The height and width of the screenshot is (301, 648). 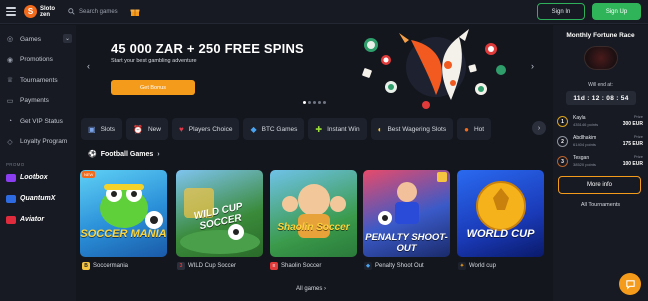 What do you see at coordinates (616, 11) in the screenshot?
I see `sign-up-button: Sign Up` at bounding box center [616, 11].